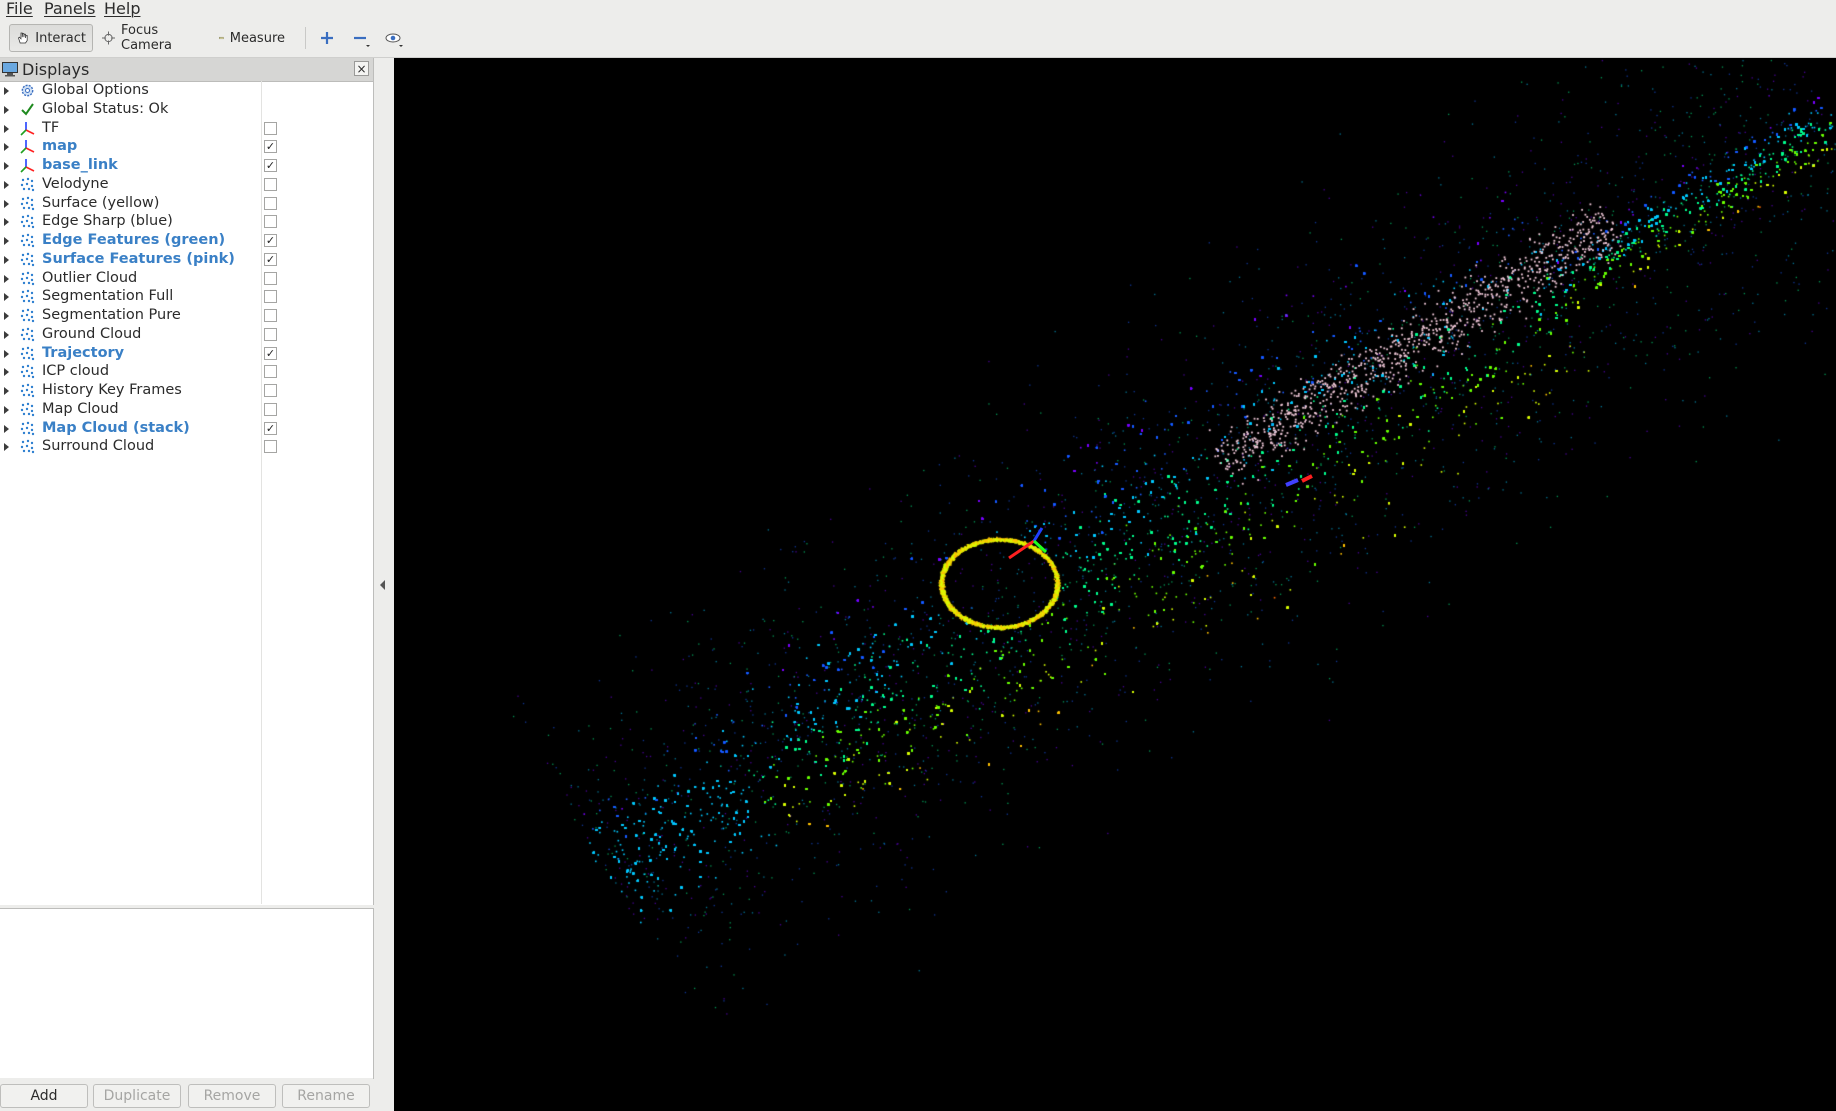 The image size is (1836, 1111). What do you see at coordinates (186, 353) in the screenshot?
I see `display-item-trajectory: Trajectory ✓` at bounding box center [186, 353].